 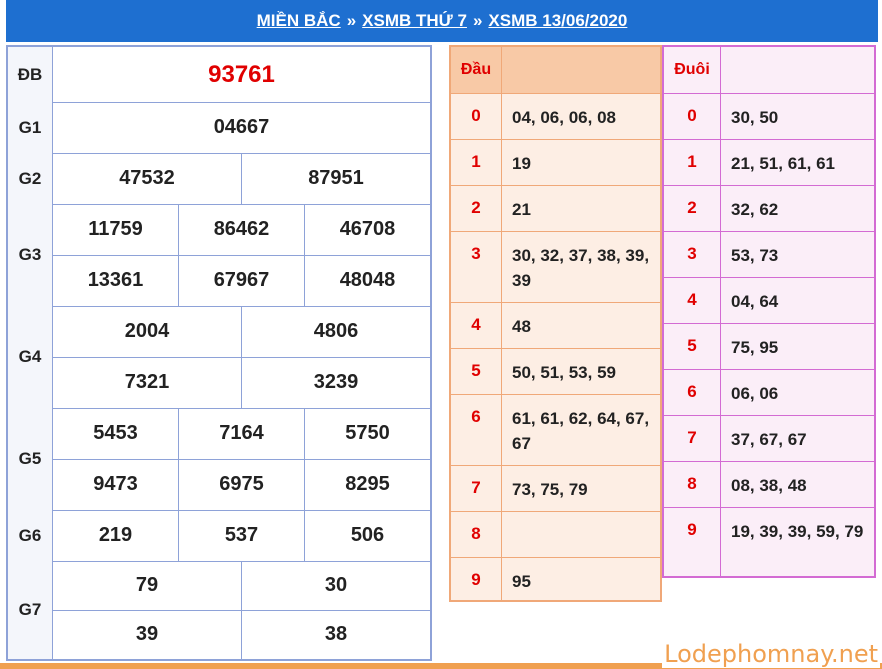 What do you see at coordinates (564, 372) in the screenshot?
I see `dau-value: 50, 51, 53, 59` at bounding box center [564, 372].